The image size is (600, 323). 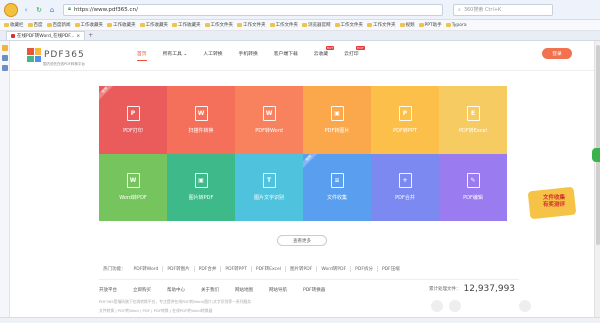 What do you see at coordinates (5, 179) in the screenshot?
I see `browser-sidebar` at bounding box center [5, 179].